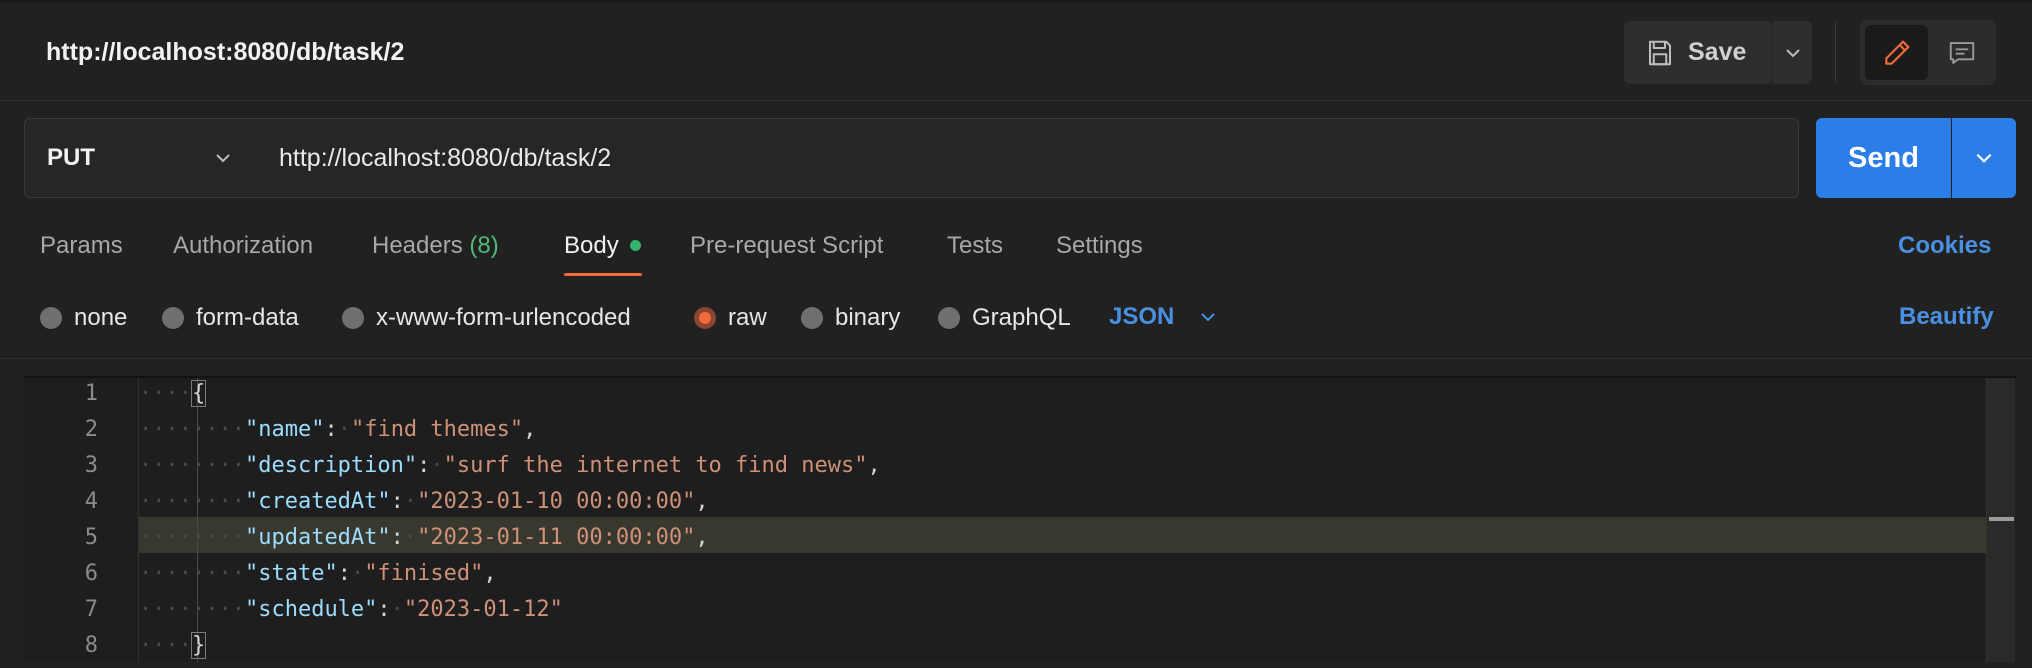 The height and width of the screenshot is (668, 2032). What do you see at coordinates (1016, 1) in the screenshot?
I see `tab-strip-edge` at bounding box center [1016, 1].